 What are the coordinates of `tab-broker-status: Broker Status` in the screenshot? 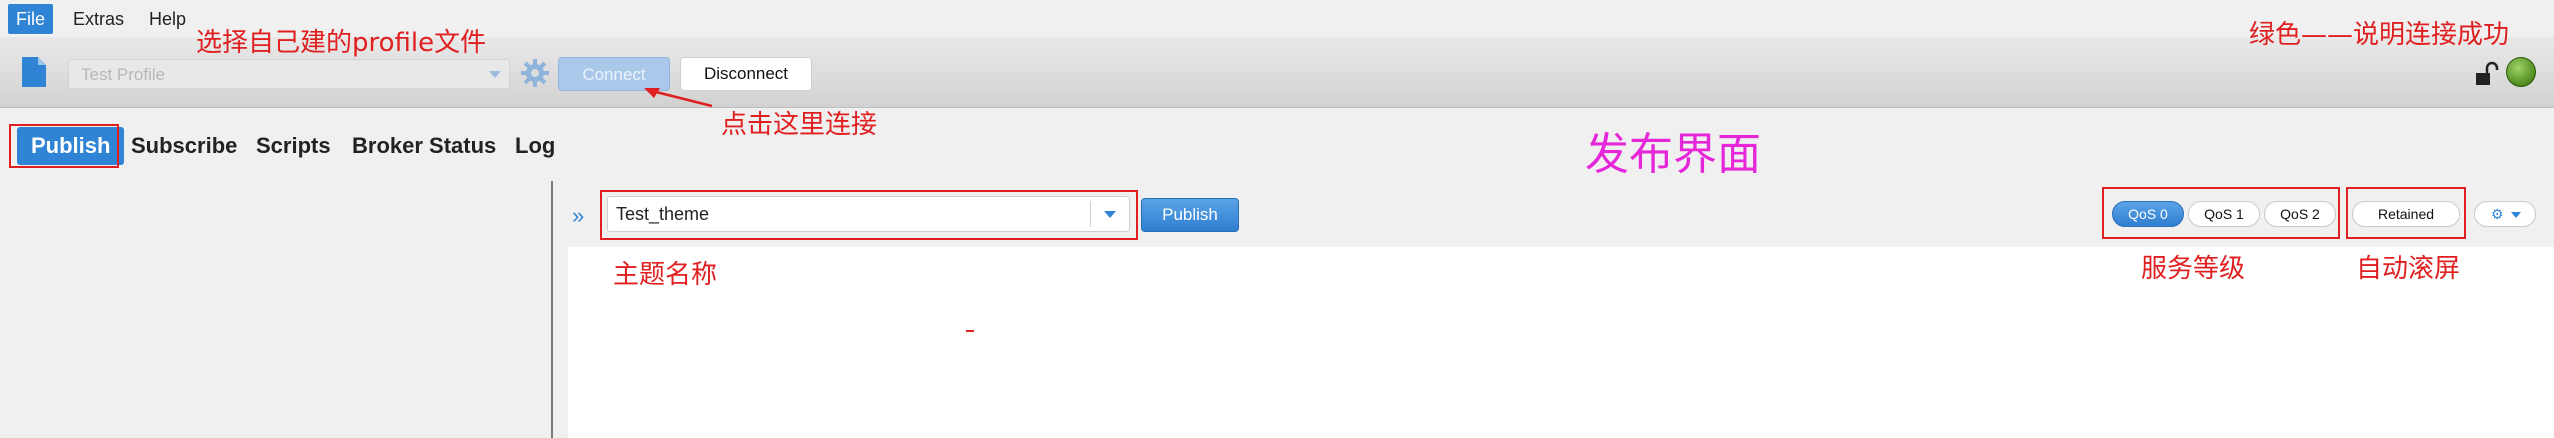 It's located at (424, 146).